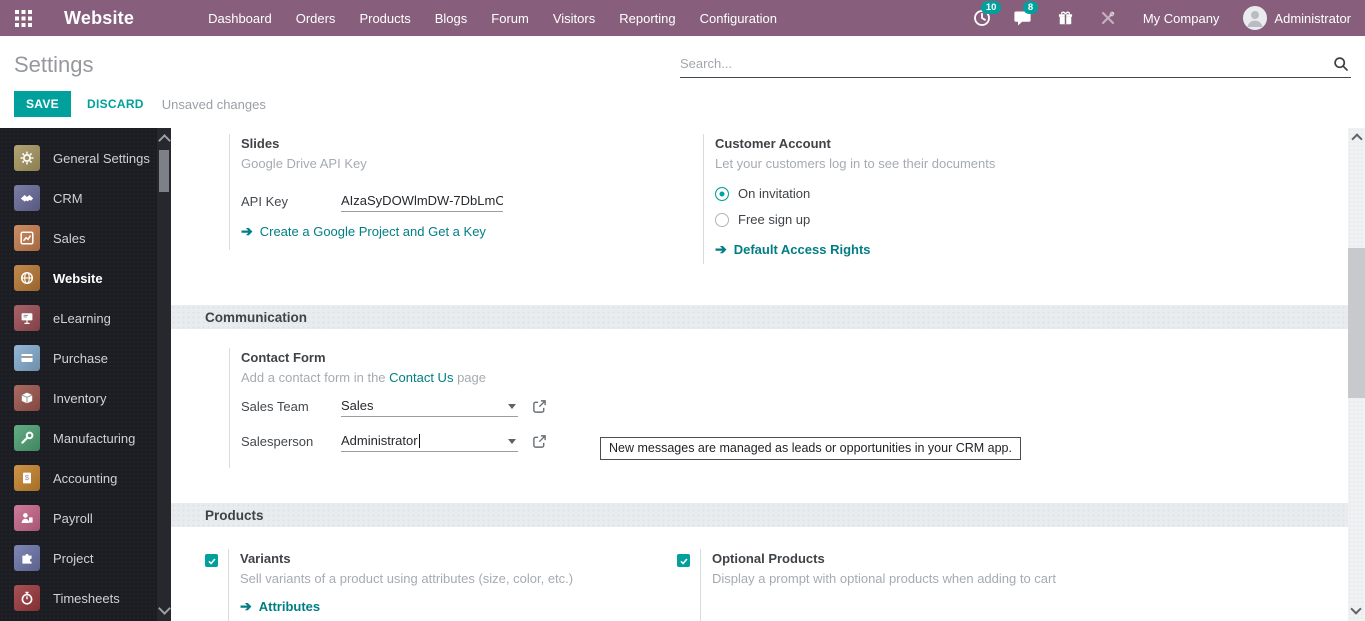  I want to click on text-cursor, so click(419, 440).